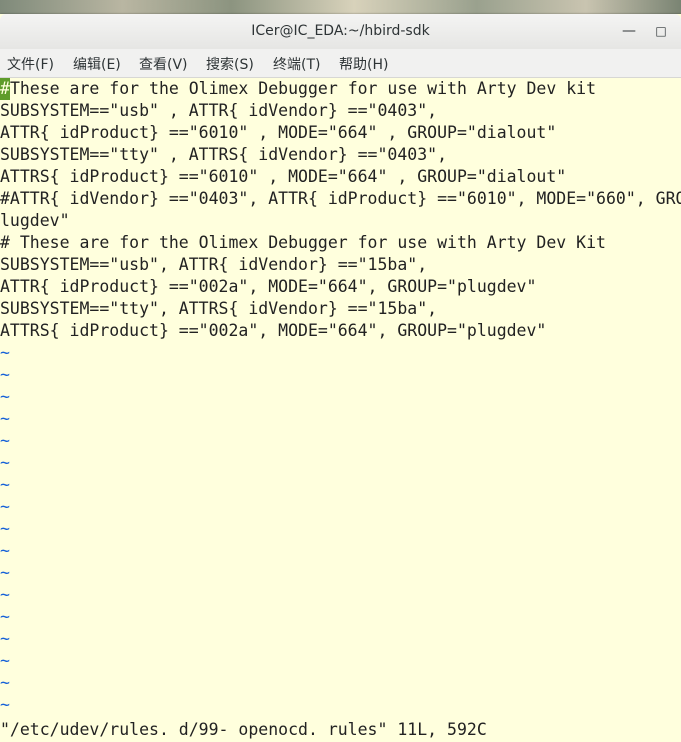 This screenshot has height=742, width=681. What do you see at coordinates (5, 89) in the screenshot?
I see `text-cursor: #` at bounding box center [5, 89].